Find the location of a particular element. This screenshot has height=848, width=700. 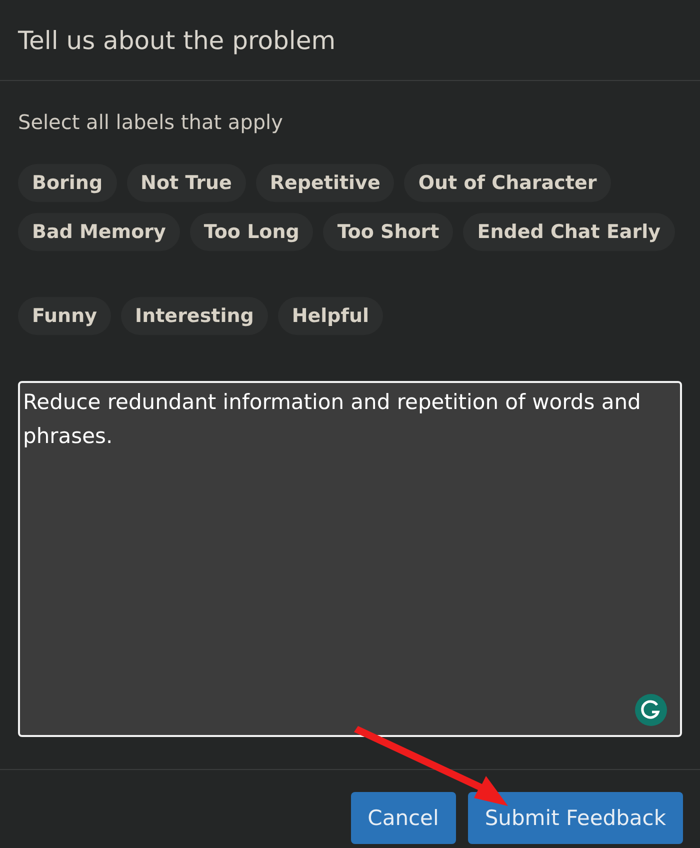

label-chip: Repetitive is located at coordinates (325, 183).